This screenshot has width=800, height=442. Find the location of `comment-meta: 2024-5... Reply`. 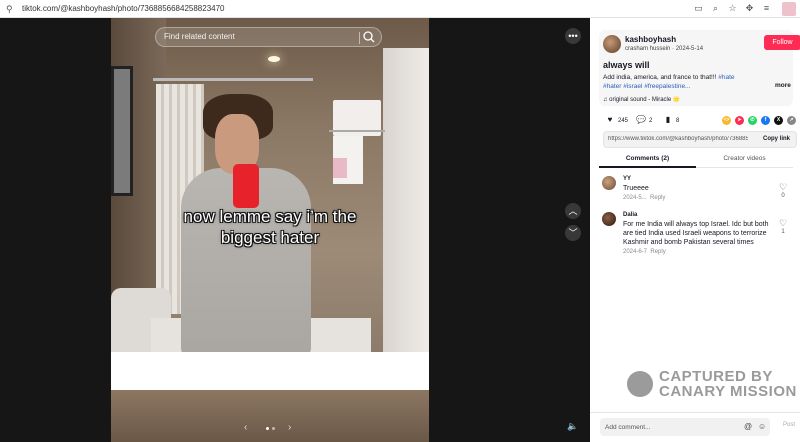

comment-meta: 2024-5... Reply is located at coordinates (644, 198).